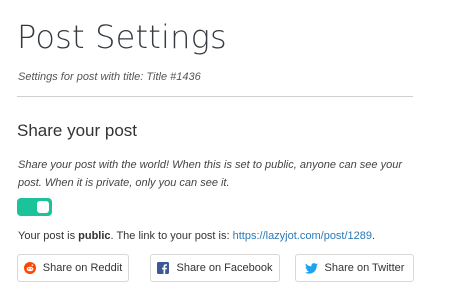 This screenshot has height=294, width=450. What do you see at coordinates (29, 268) in the screenshot?
I see `reddit-icon` at bounding box center [29, 268].